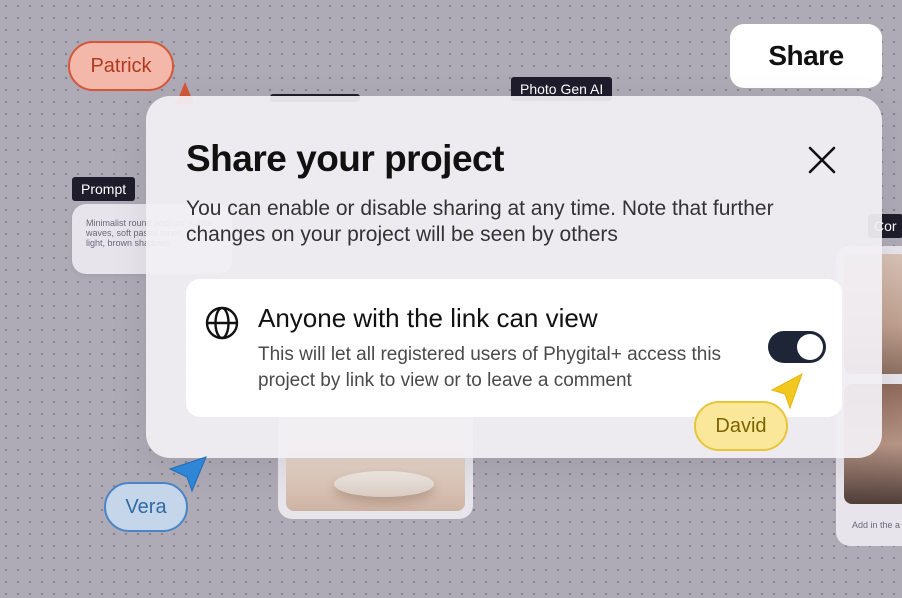 The width and height of the screenshot is (902, 598). What do you see at coordinates (345, 158) in the screenshot?
I see `modal-title: Share your project` at bounding box center [345, 158].